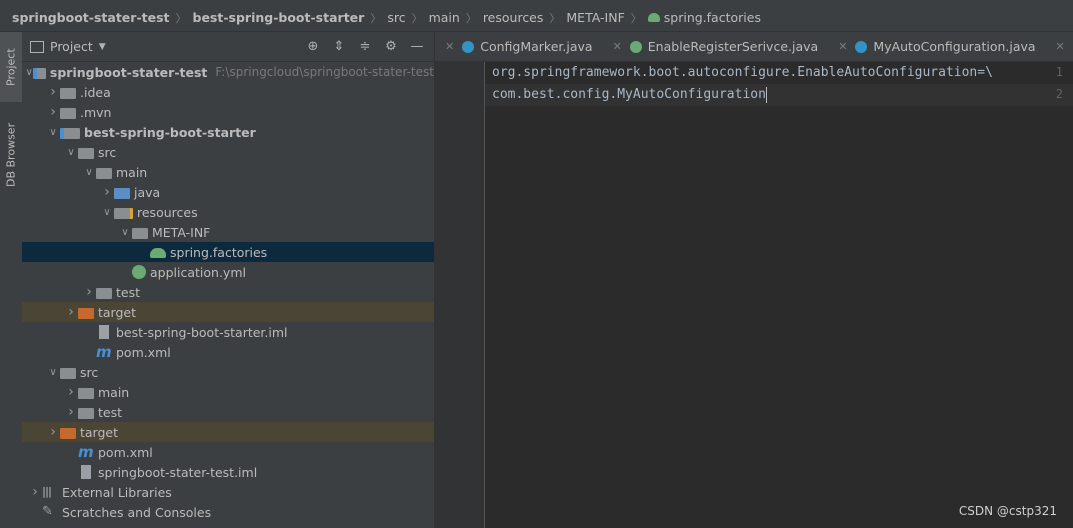 Image resolution: width=1073 pixels, height=528 pixels. Describe the element at coordinates (128, 72) in the screenshot. I see `tree-item-label: springboot-stater-test` at that location.